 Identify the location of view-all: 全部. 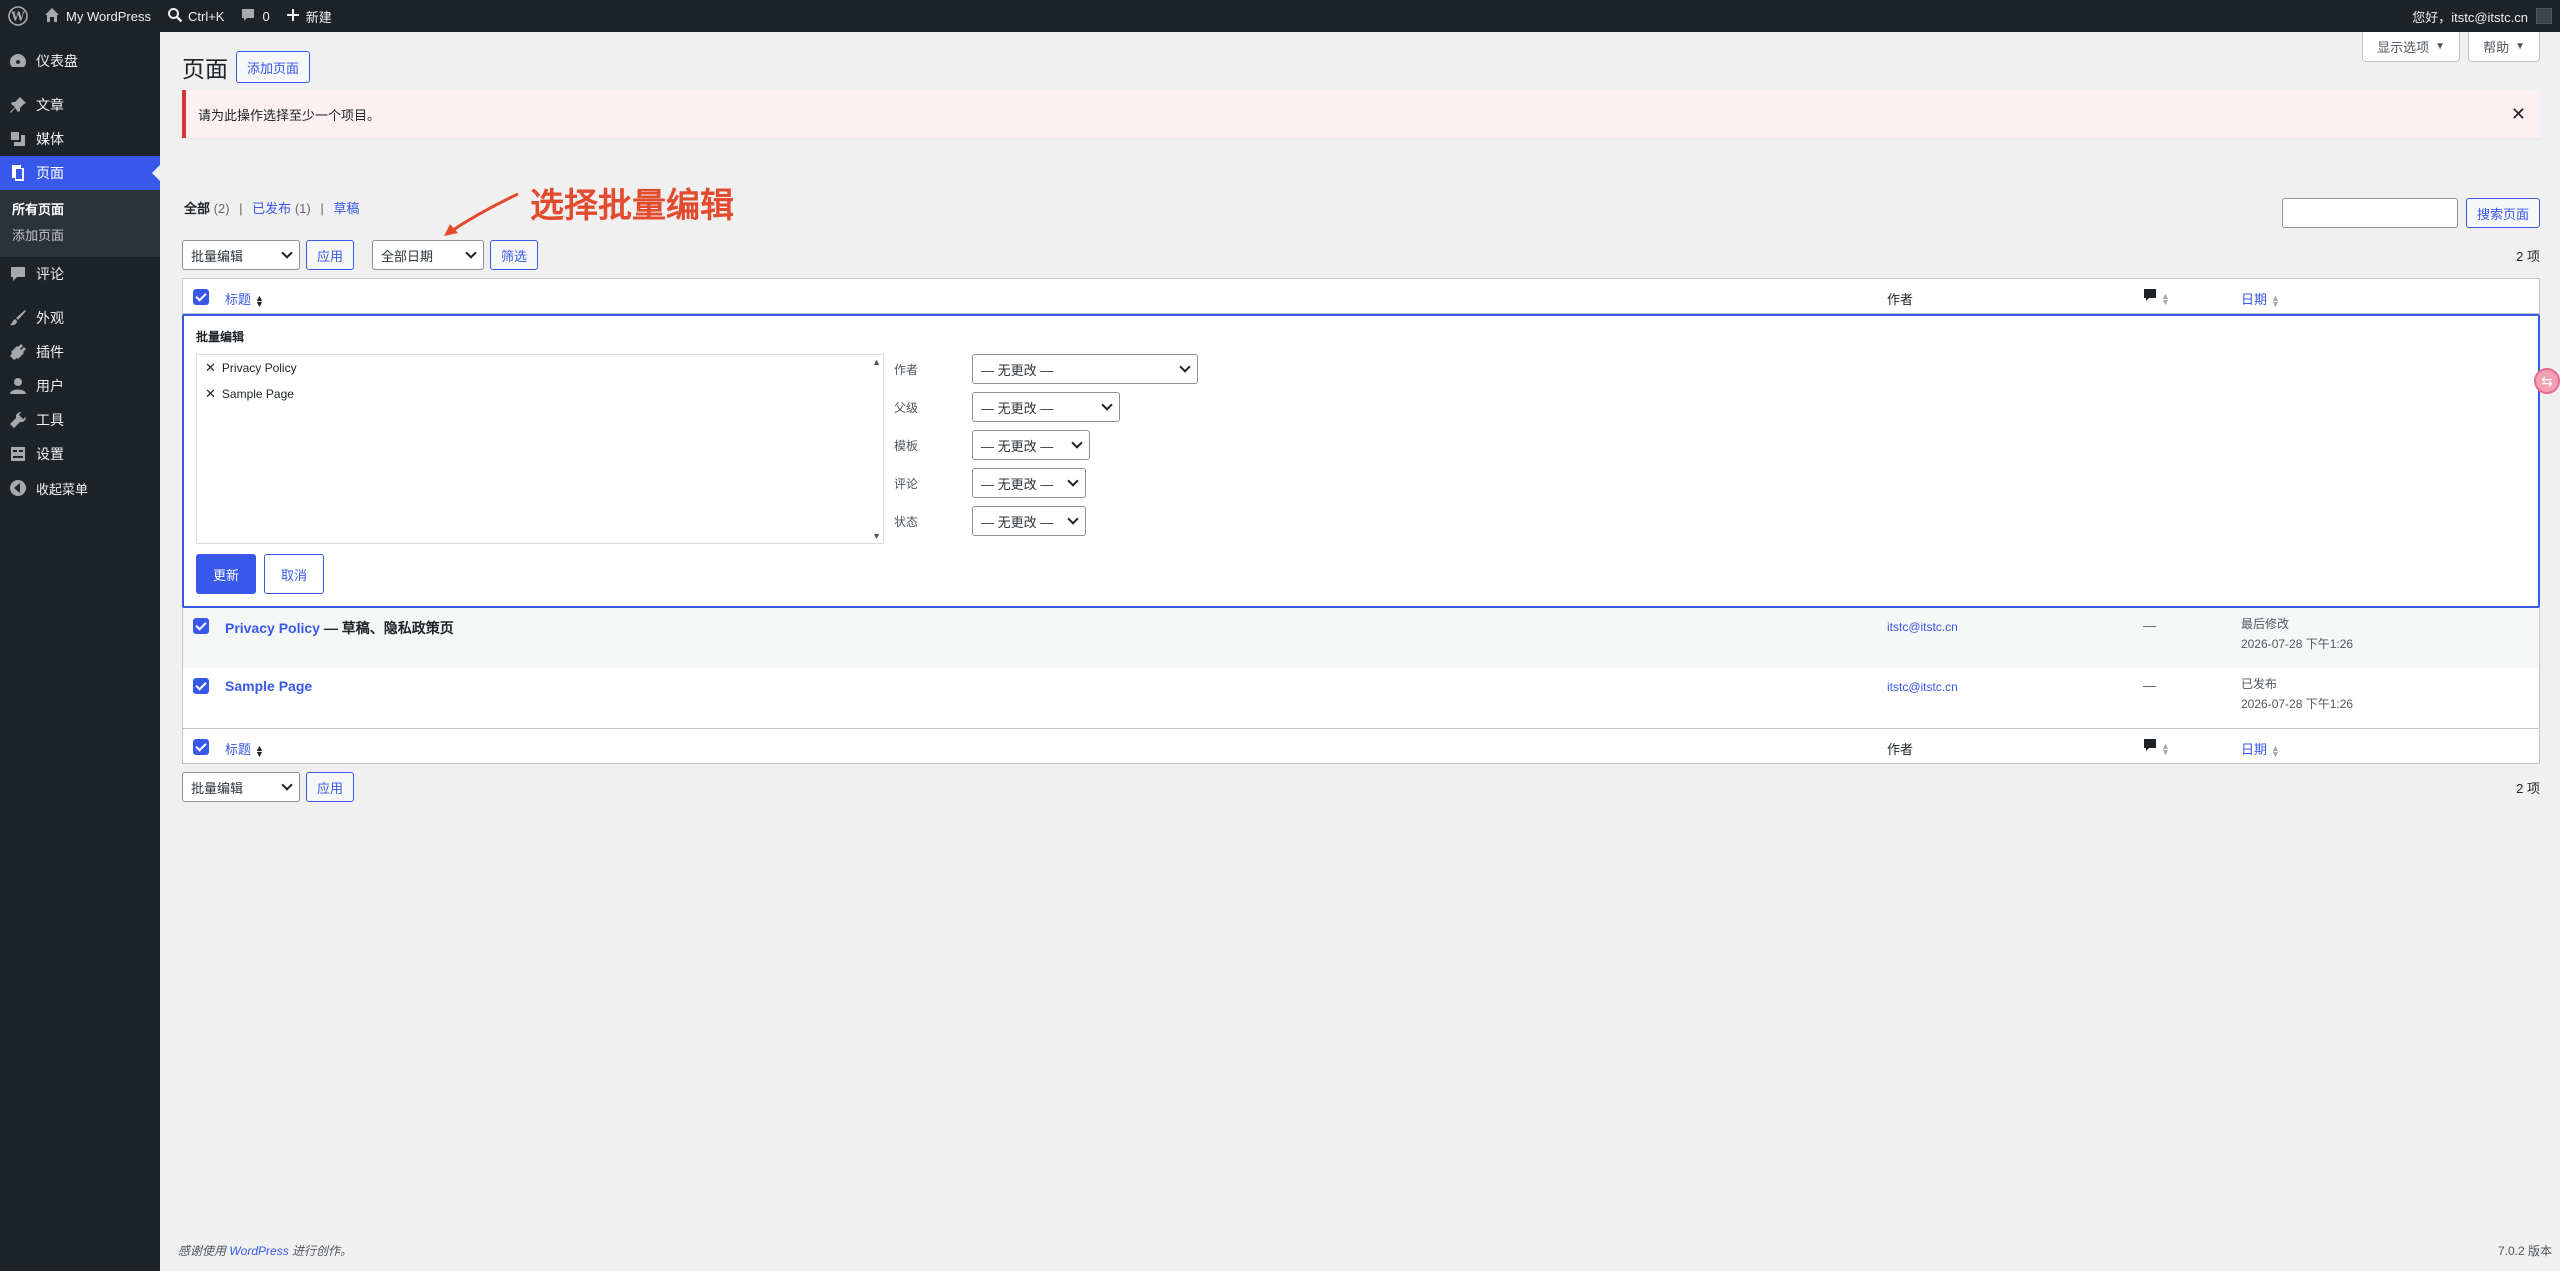
(197, 208).